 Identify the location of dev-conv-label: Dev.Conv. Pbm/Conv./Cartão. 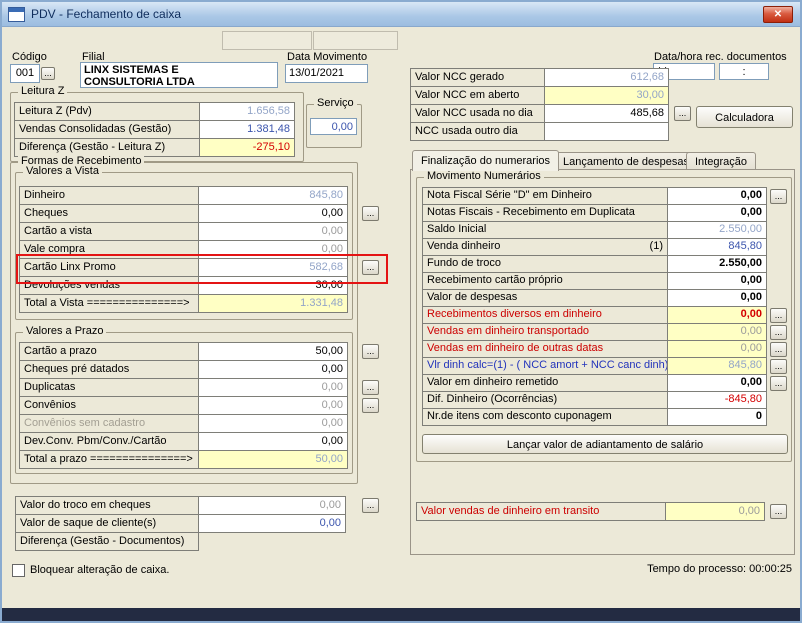
(109, 441).